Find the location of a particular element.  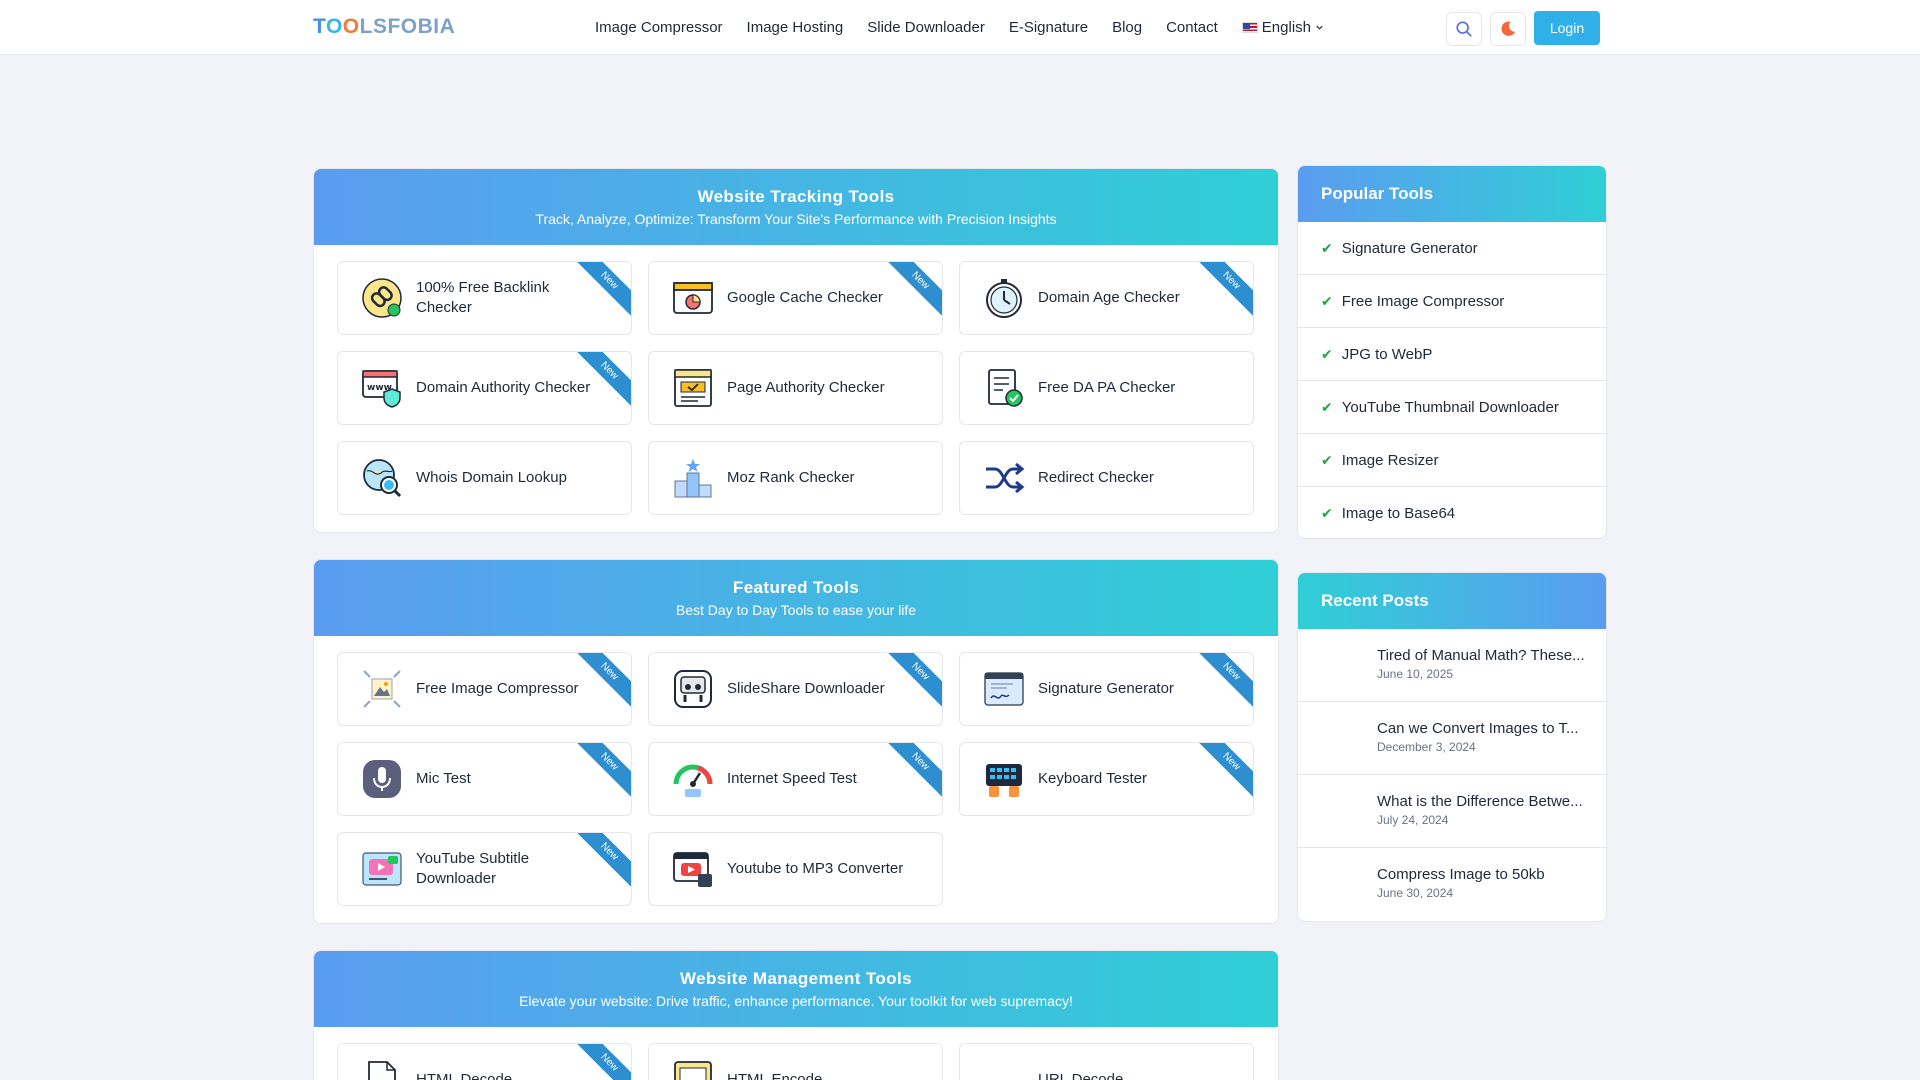

tool-card-youtube-subtitle-downloader: YouTube Subtitle Downloader New is located at coordinates (484, 869).